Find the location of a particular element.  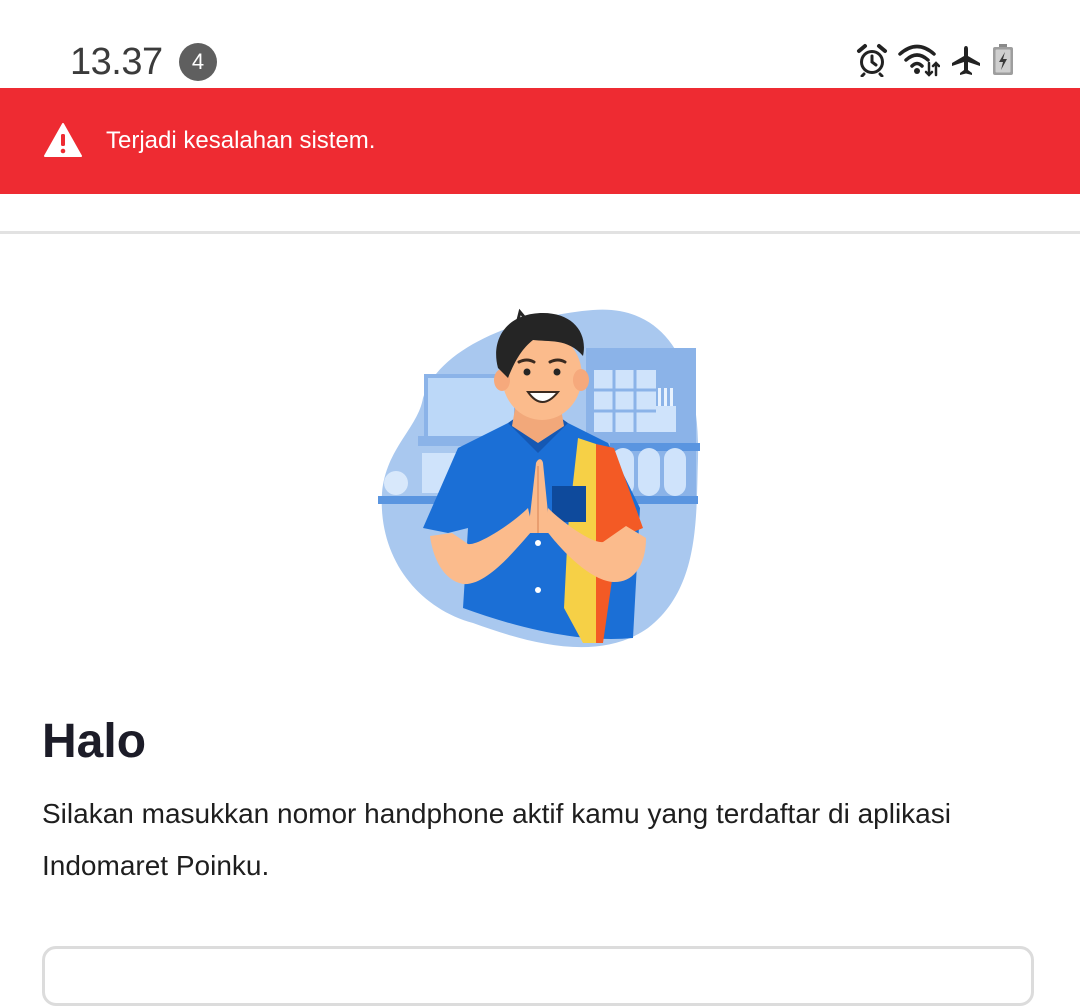

error-message: Terjadi kesalahan sistem. is located at coordinates (241, 140).